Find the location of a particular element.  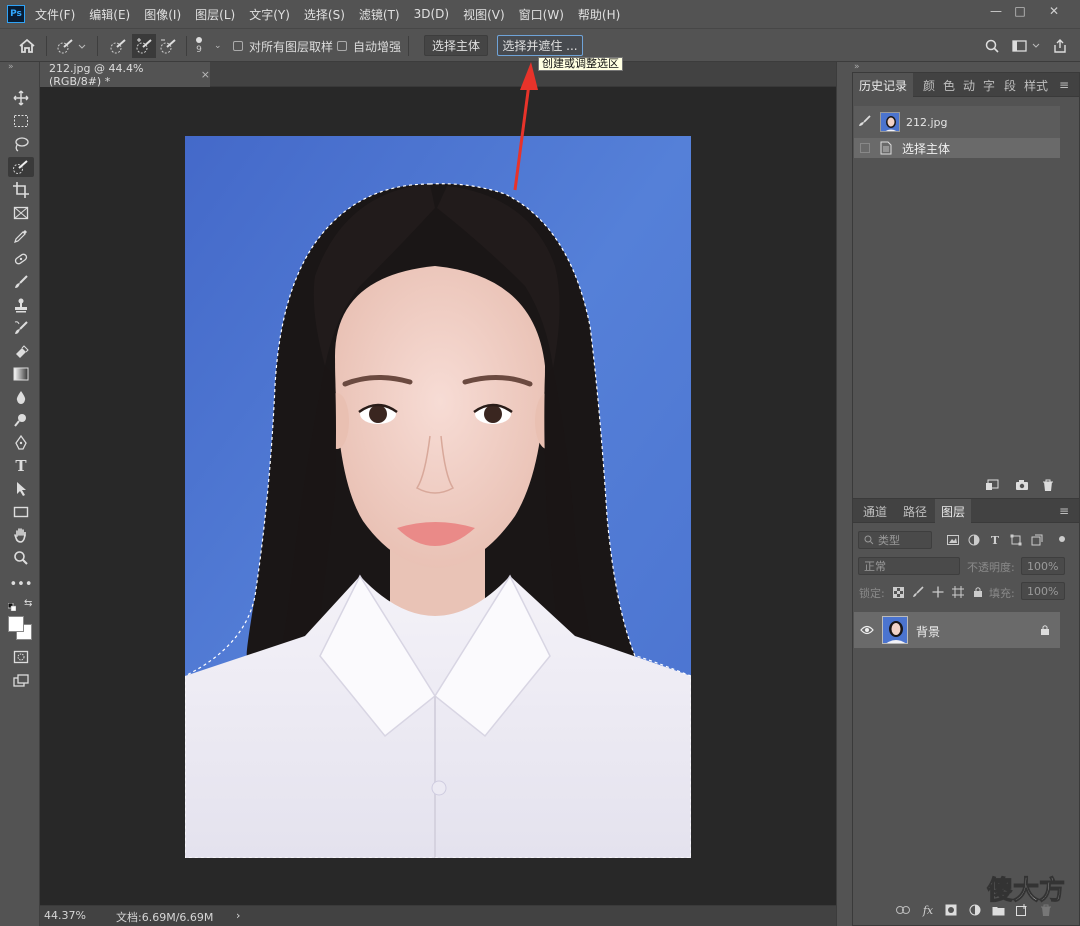

history-snapshot-row: 212.jpg is located at coordinates (957, 122).